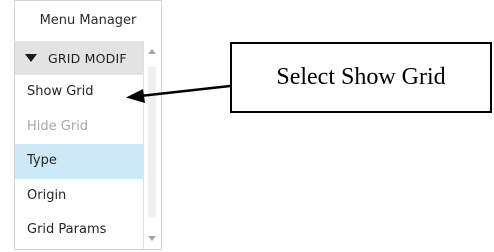 This screenshot has height=252, width=494. Describe the element at coordinates (87, 58) in the screenshot. I see `group-header-label: GRID MODIF` at that location.